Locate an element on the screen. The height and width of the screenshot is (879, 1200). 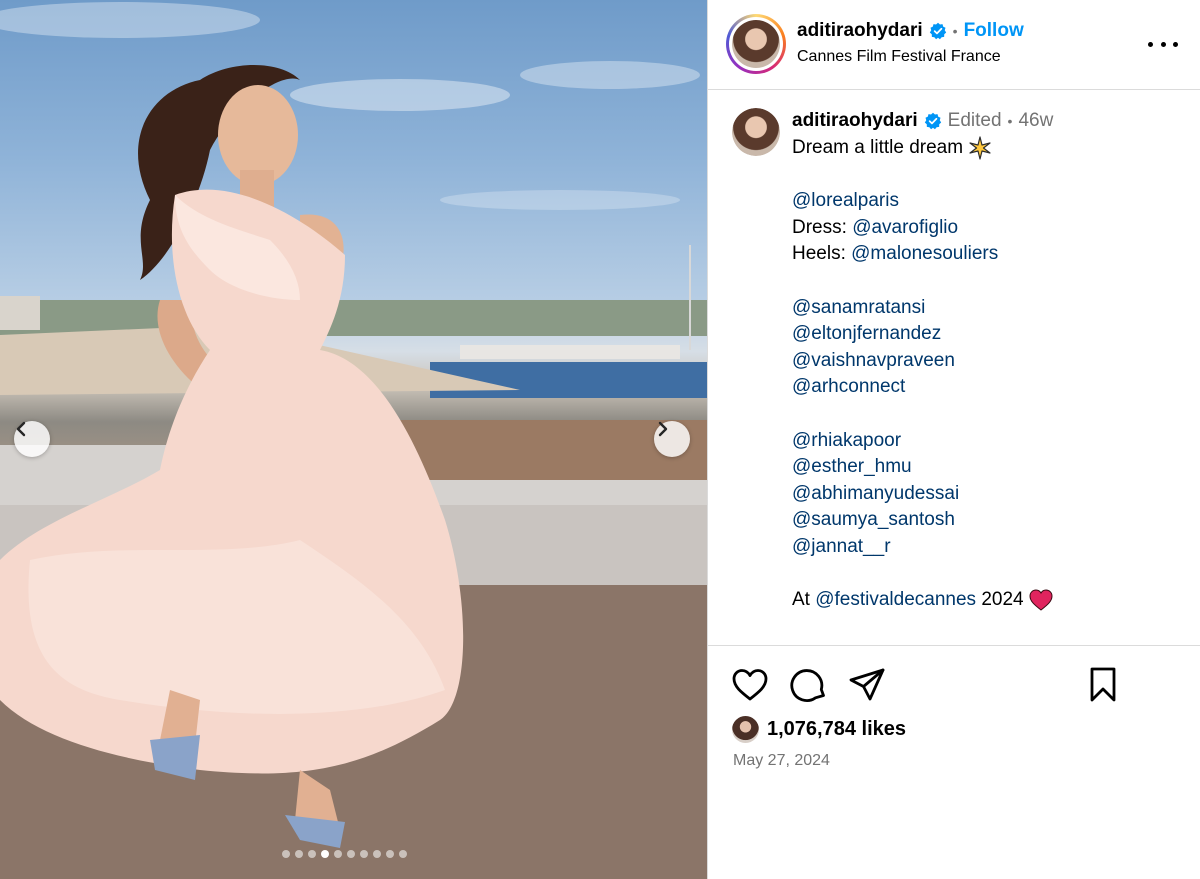
mention-link: @jannat__r is located at coordinates (841, 546).